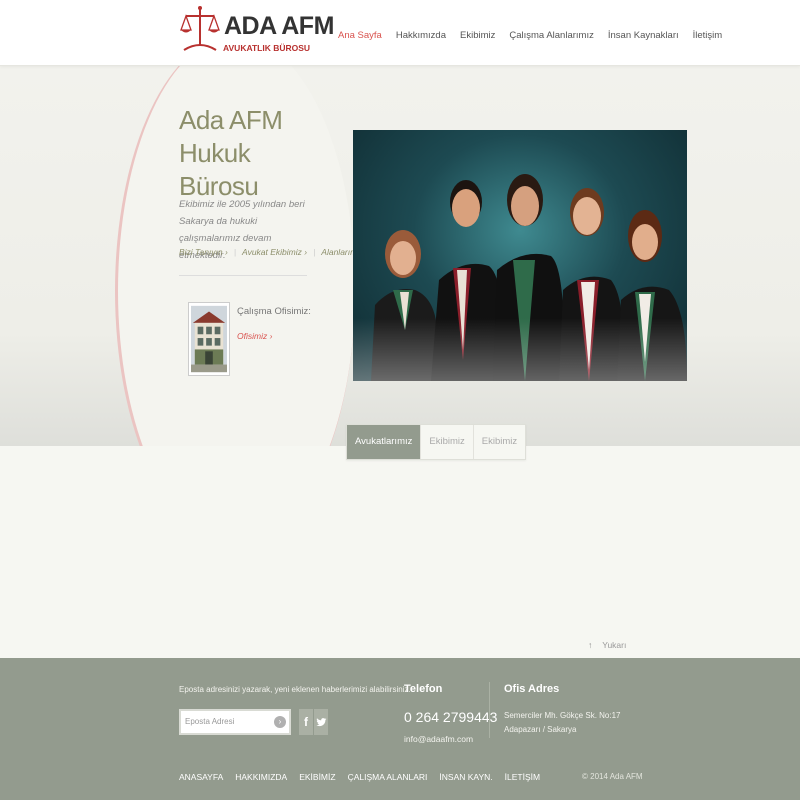 This screenshot has width=800, height=800. I want to click on office-link: Ofisimiz ›, so click(254, 336).